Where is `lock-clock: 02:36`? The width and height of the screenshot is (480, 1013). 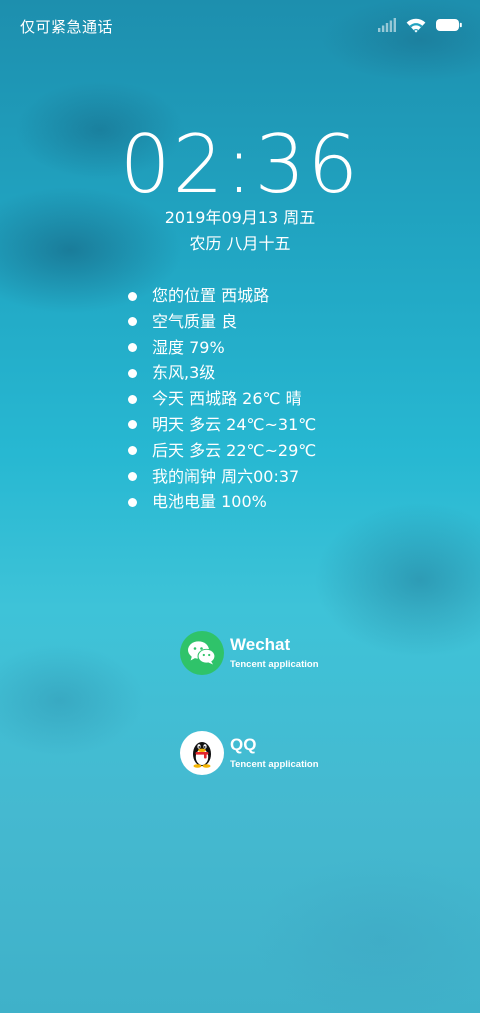
lock-clock: 02:36 is located at coordinates (240, 164).